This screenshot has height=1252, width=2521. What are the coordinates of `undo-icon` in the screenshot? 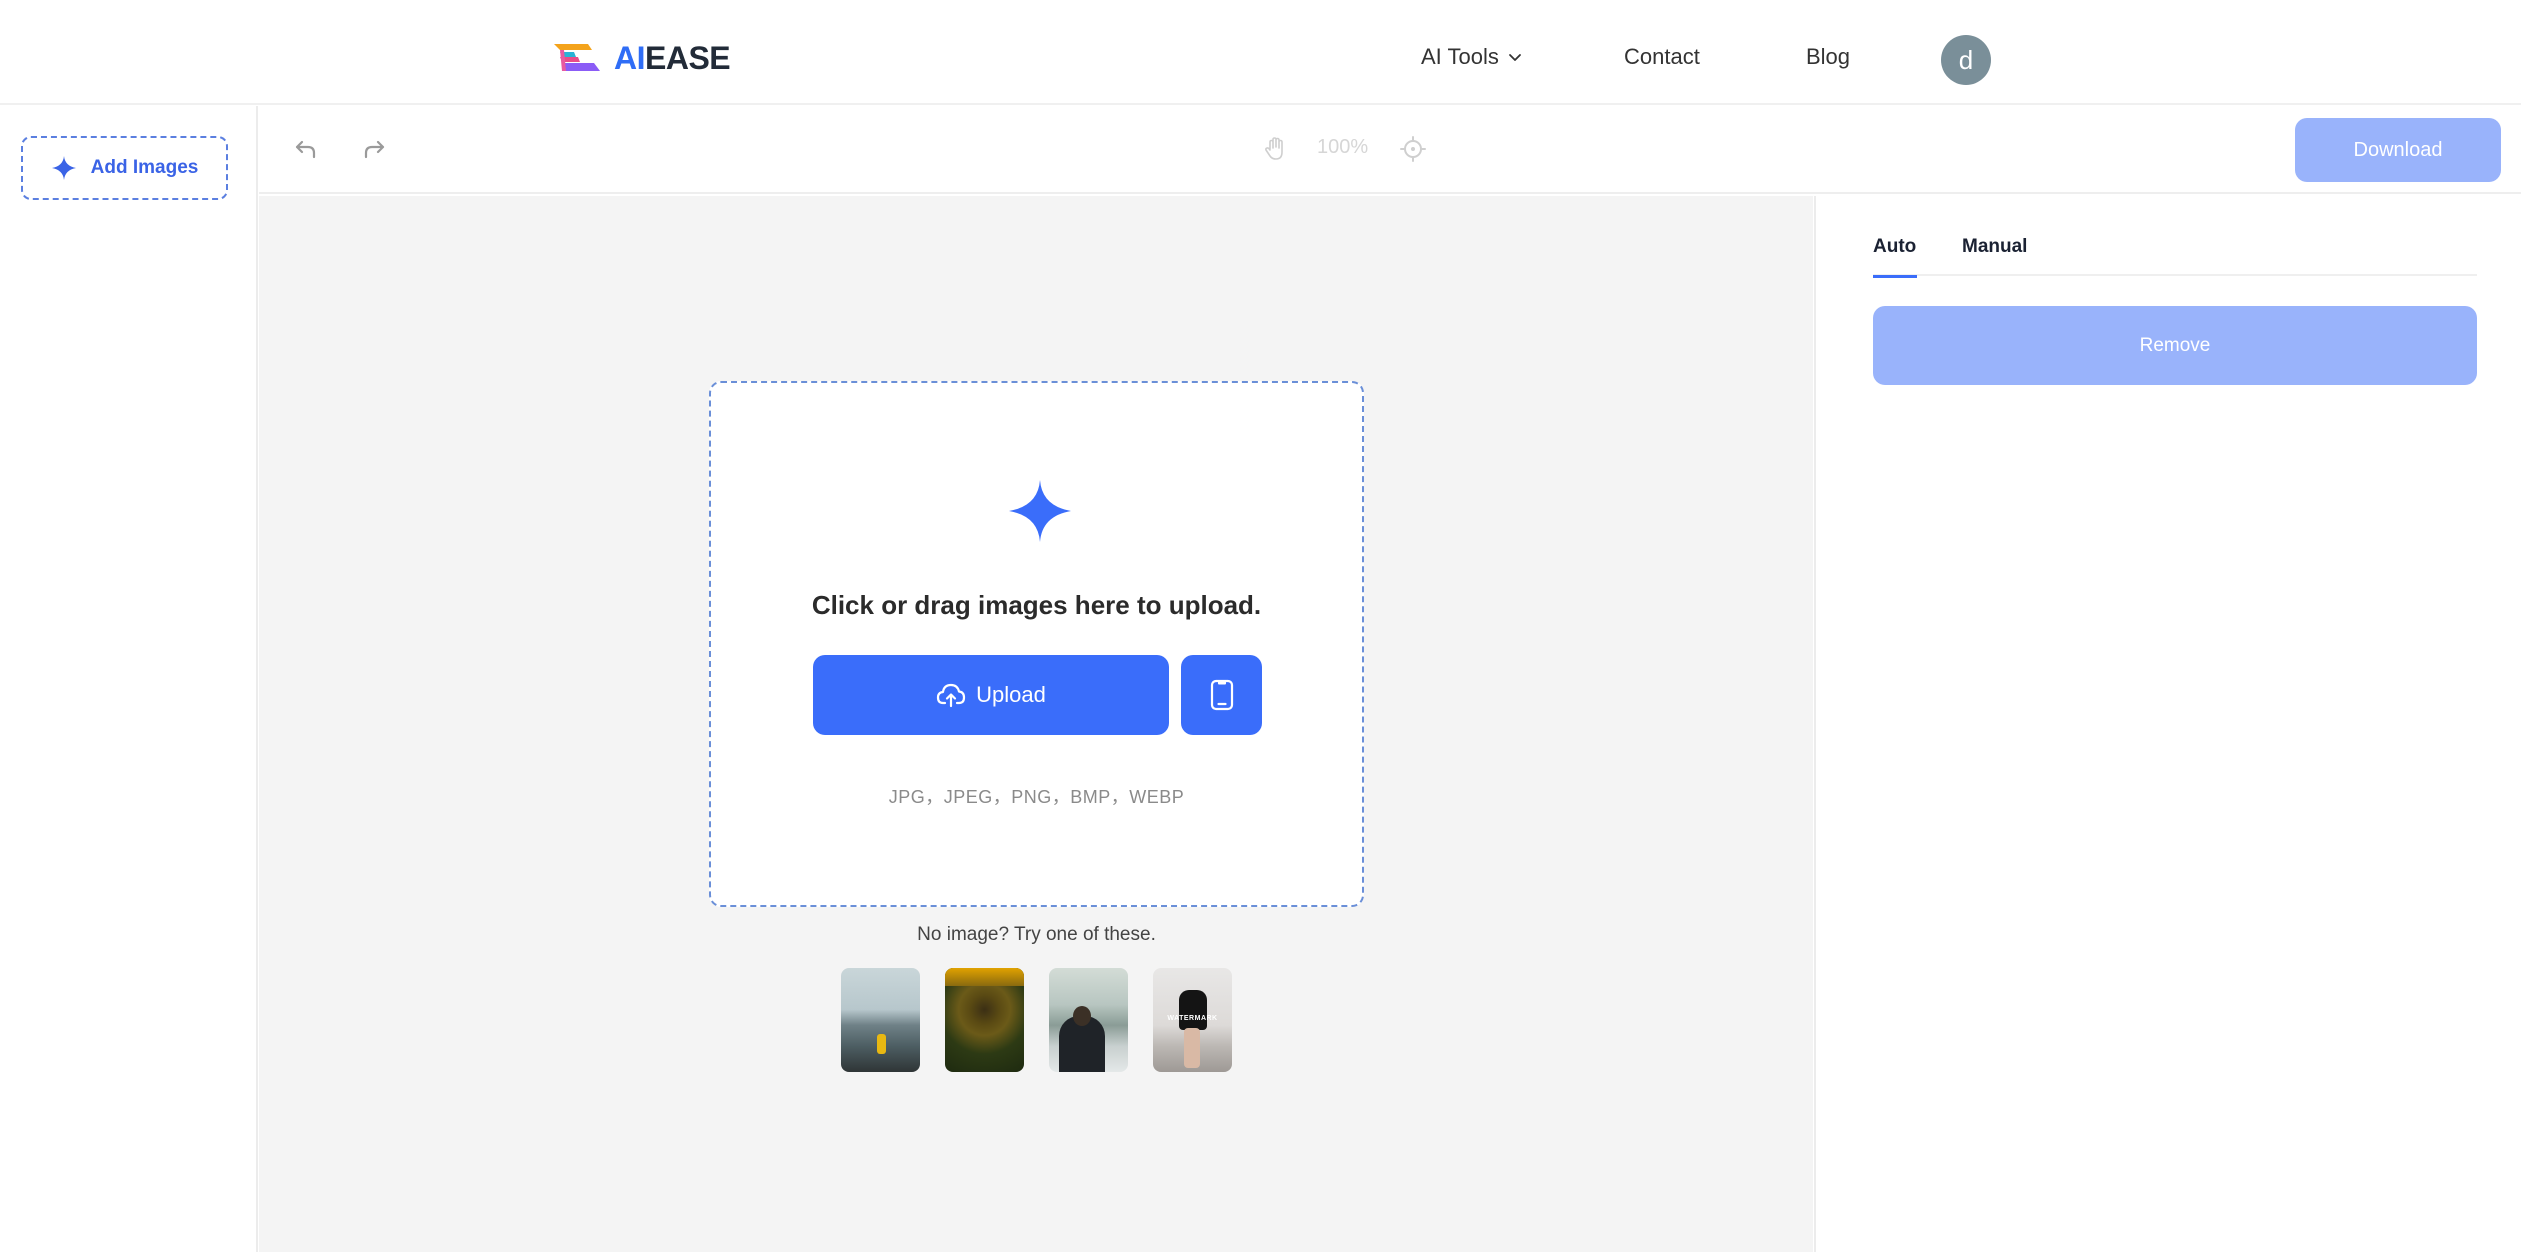 It's located at (305, 149).